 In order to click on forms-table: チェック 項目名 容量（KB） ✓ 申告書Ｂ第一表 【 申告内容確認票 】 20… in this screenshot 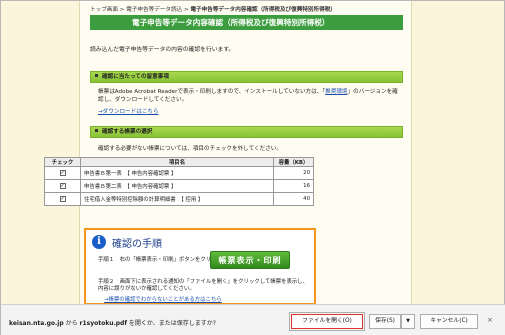, I will do `click(179, 181)`.